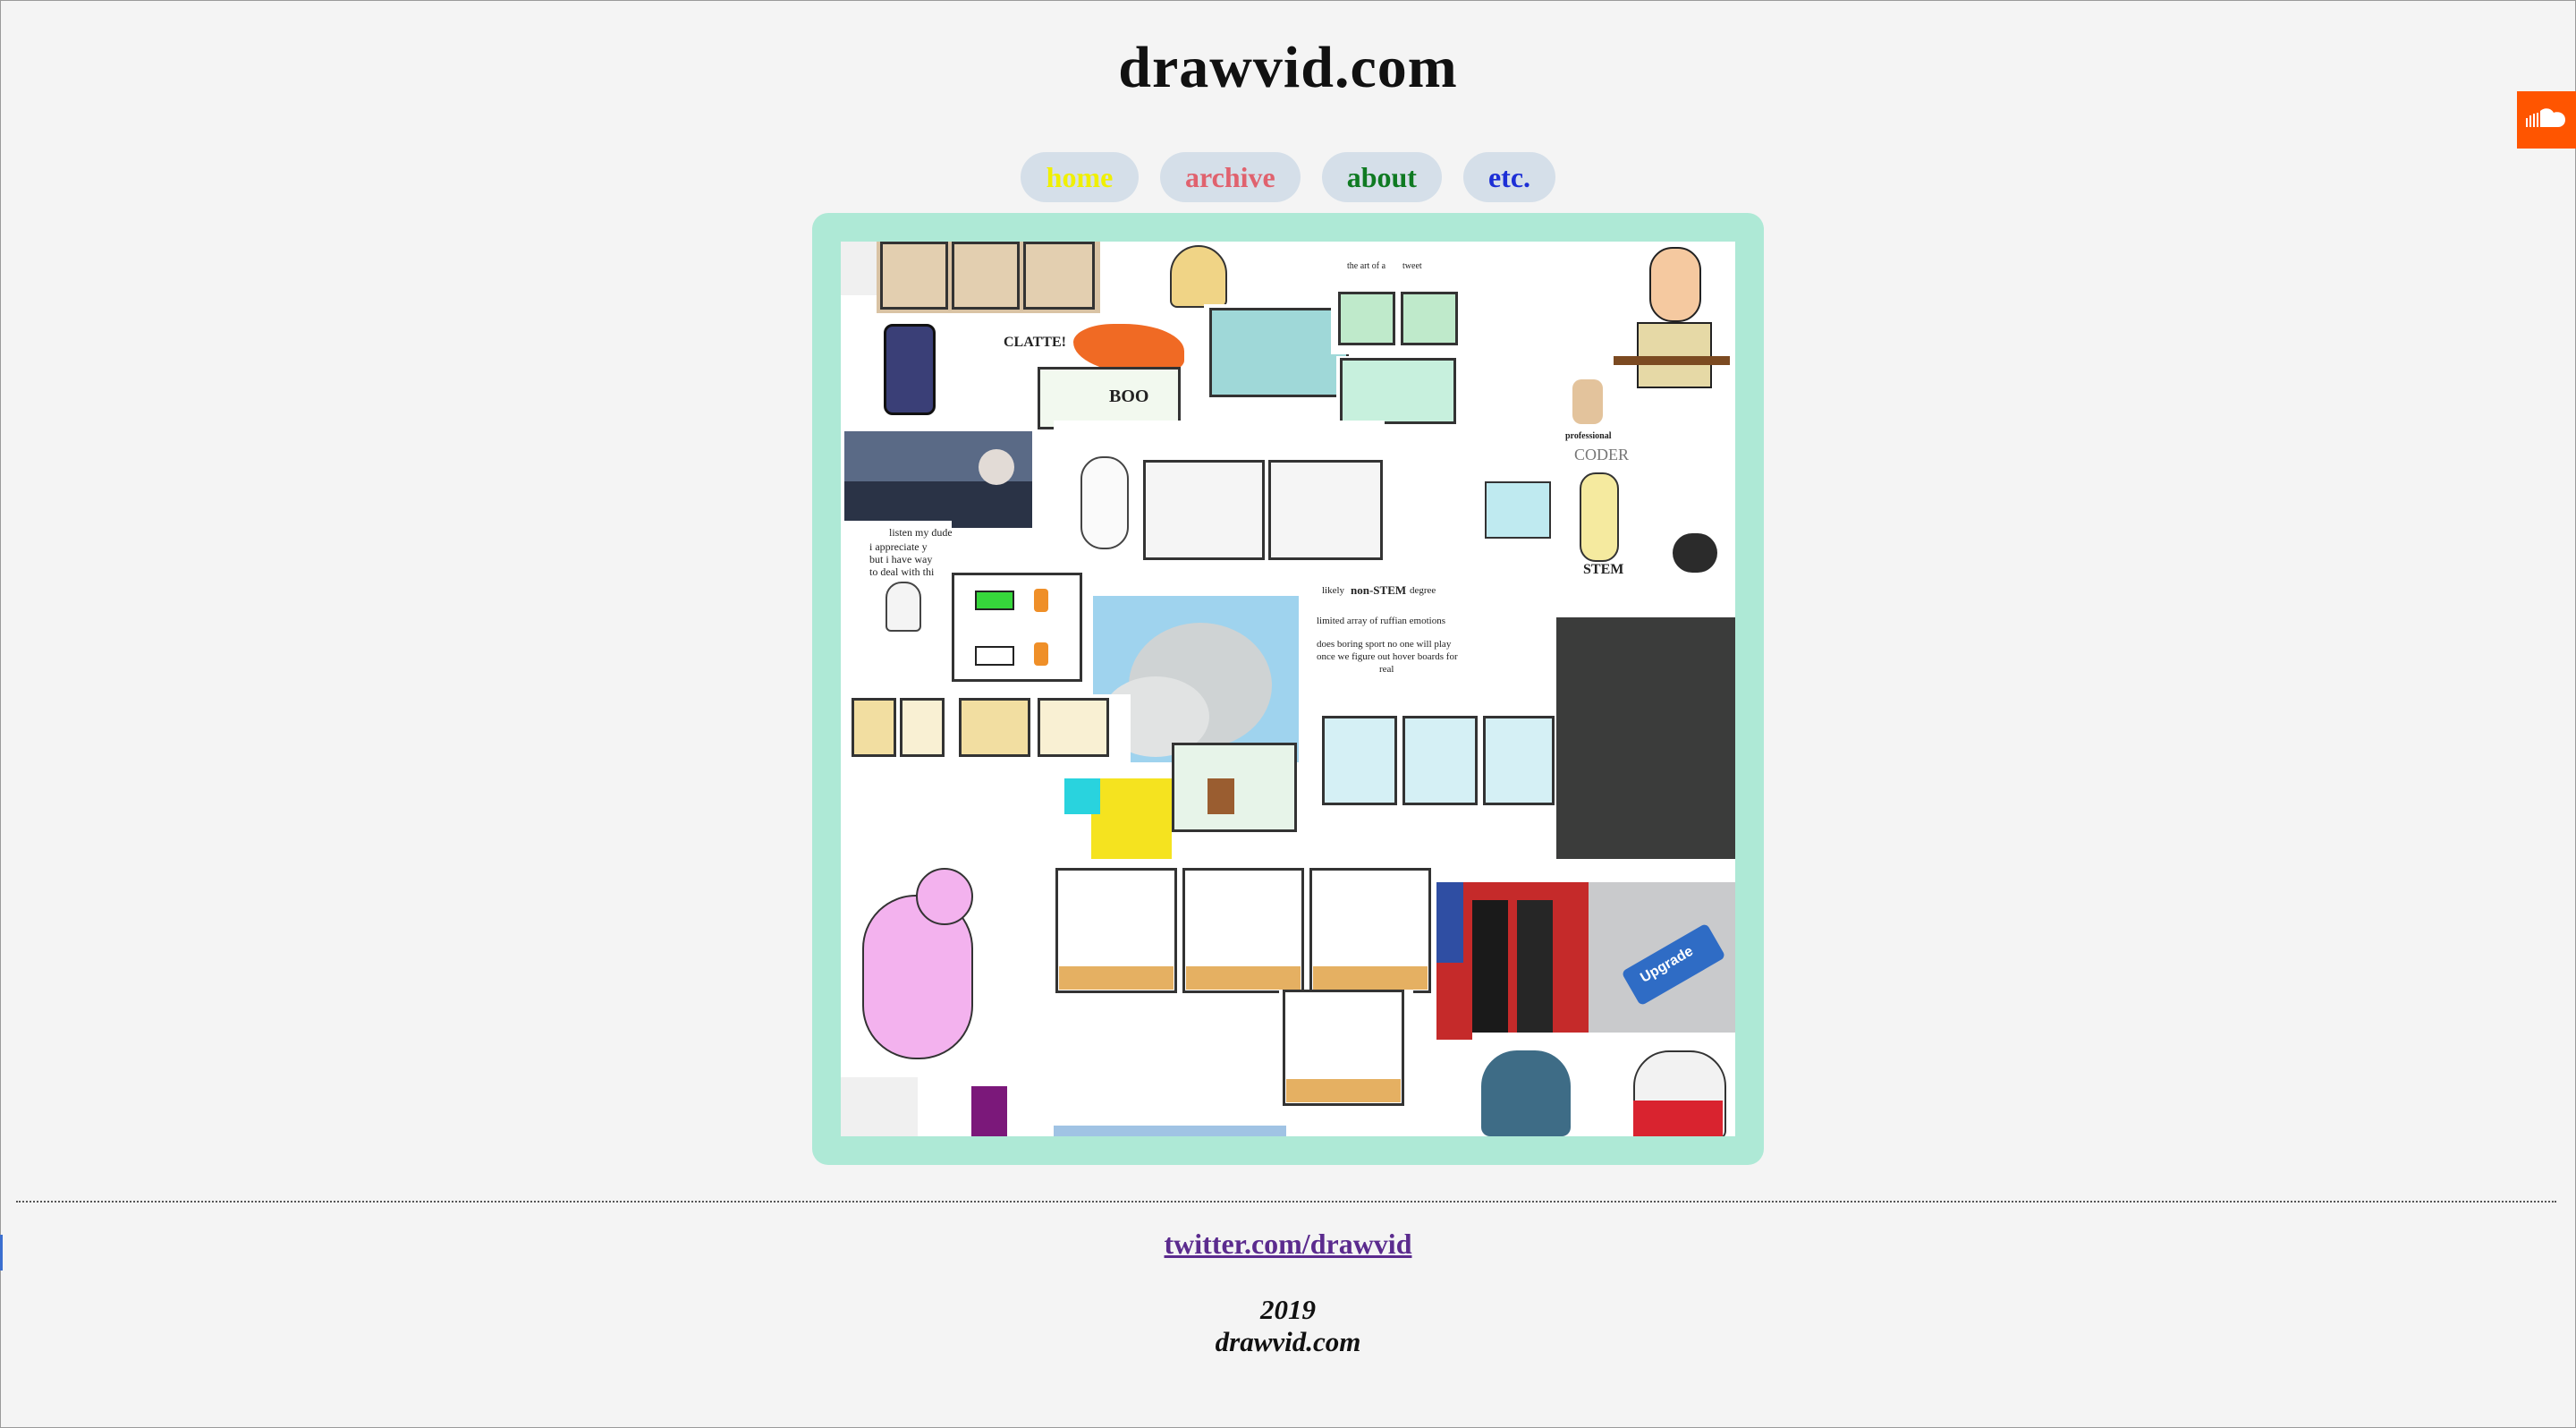 Image resolution: width=2576 pixels, height=1428 pixels. What do you see at coordinates (902, 571) in the screenshot?
I see `deal-caption: to deal with thi` at bounding box center [902, 571].